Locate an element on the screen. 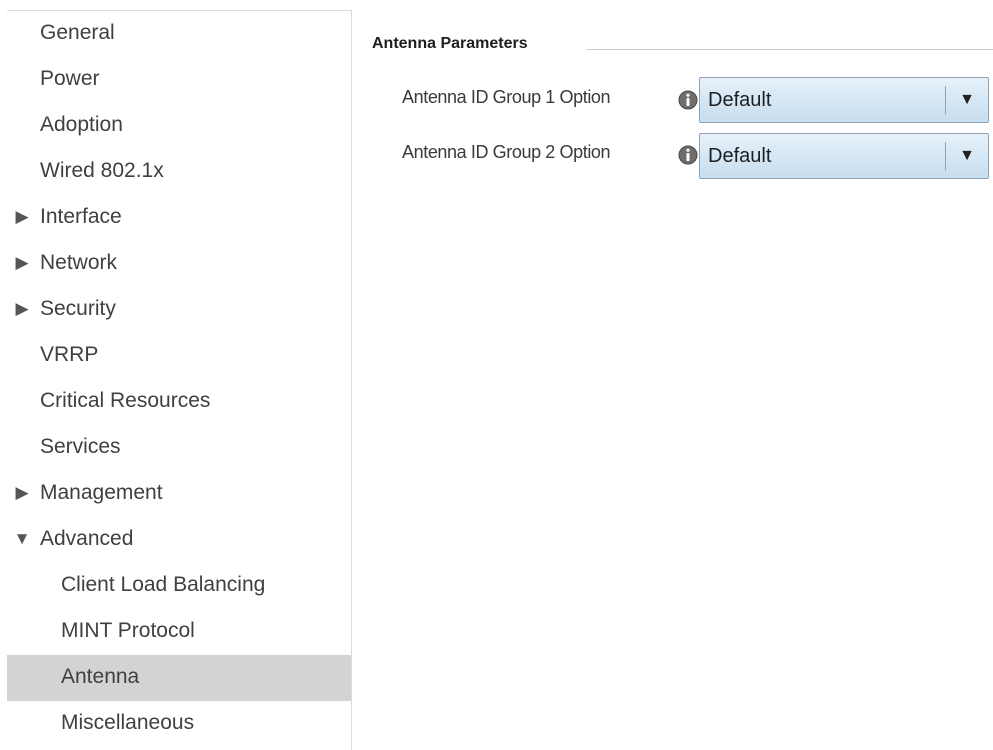 Image resolution: width=993 pixels, height=750 pixels. sidebar-item-network: ▶ Network is located at coordinates (179, 264).